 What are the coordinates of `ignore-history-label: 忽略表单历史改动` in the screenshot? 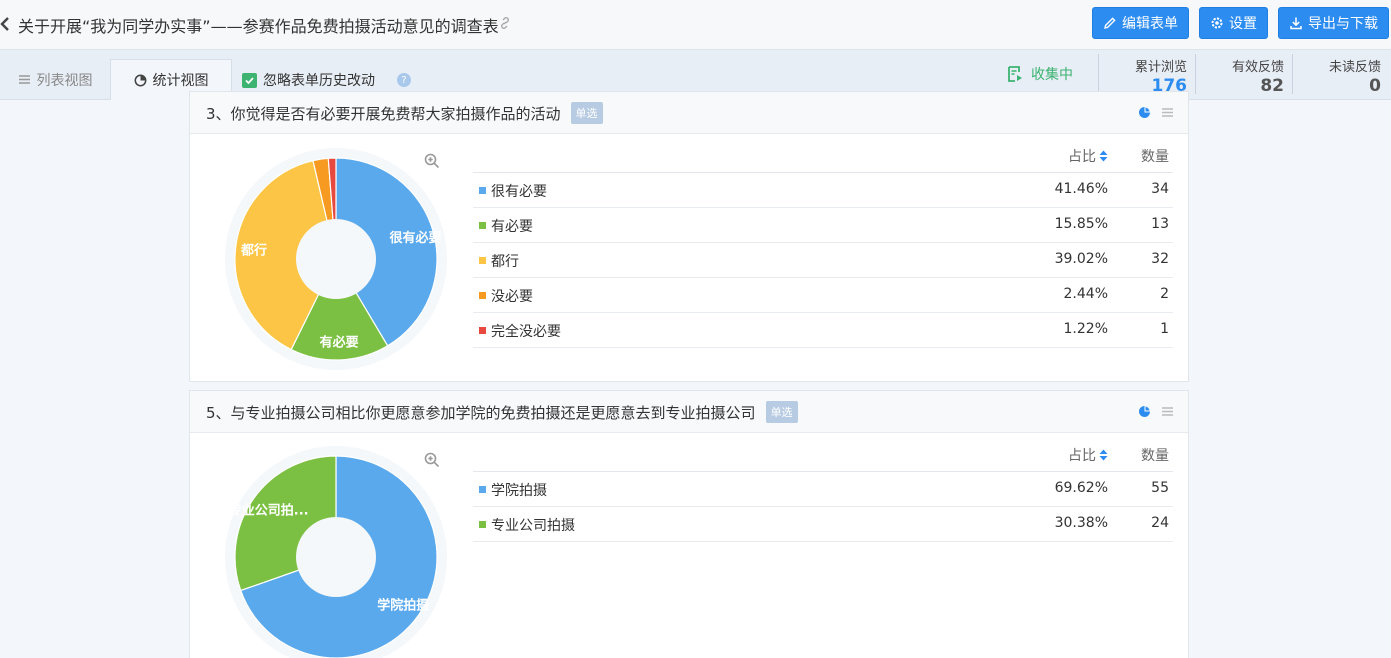 It's located at (319, 81).